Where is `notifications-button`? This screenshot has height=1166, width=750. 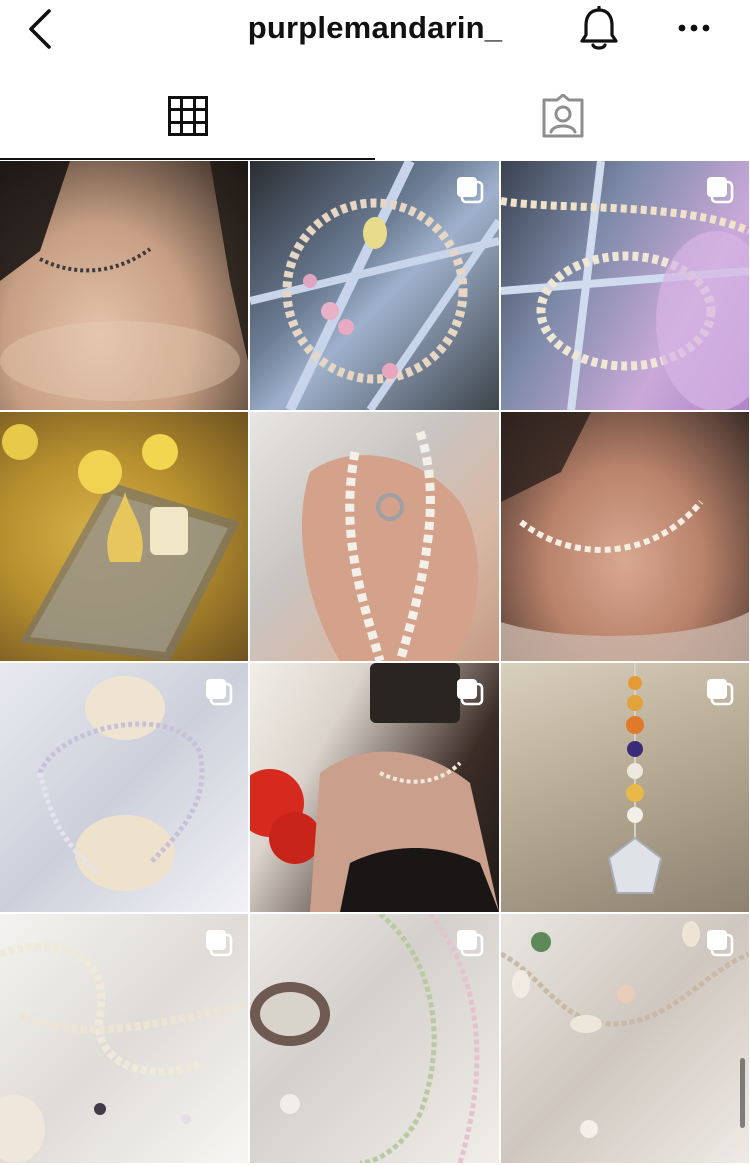
notifications-button is located at coordinates (599, 29).